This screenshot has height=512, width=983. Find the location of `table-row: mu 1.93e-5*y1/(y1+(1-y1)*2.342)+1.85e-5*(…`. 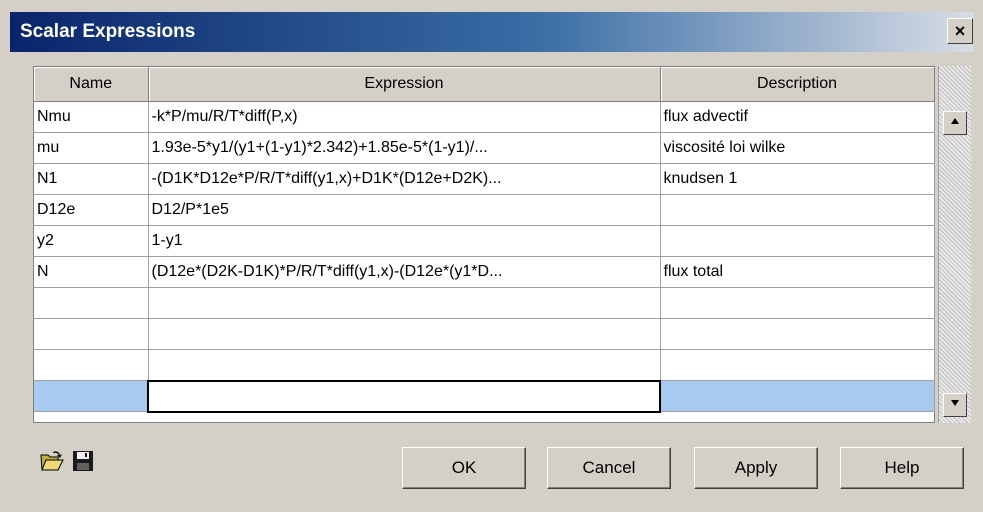

table-row: mu 1.93e-5*y1/(y1+(1-y1)*2.342)+1.85e-5*(… is located at coordinates (484, 148).